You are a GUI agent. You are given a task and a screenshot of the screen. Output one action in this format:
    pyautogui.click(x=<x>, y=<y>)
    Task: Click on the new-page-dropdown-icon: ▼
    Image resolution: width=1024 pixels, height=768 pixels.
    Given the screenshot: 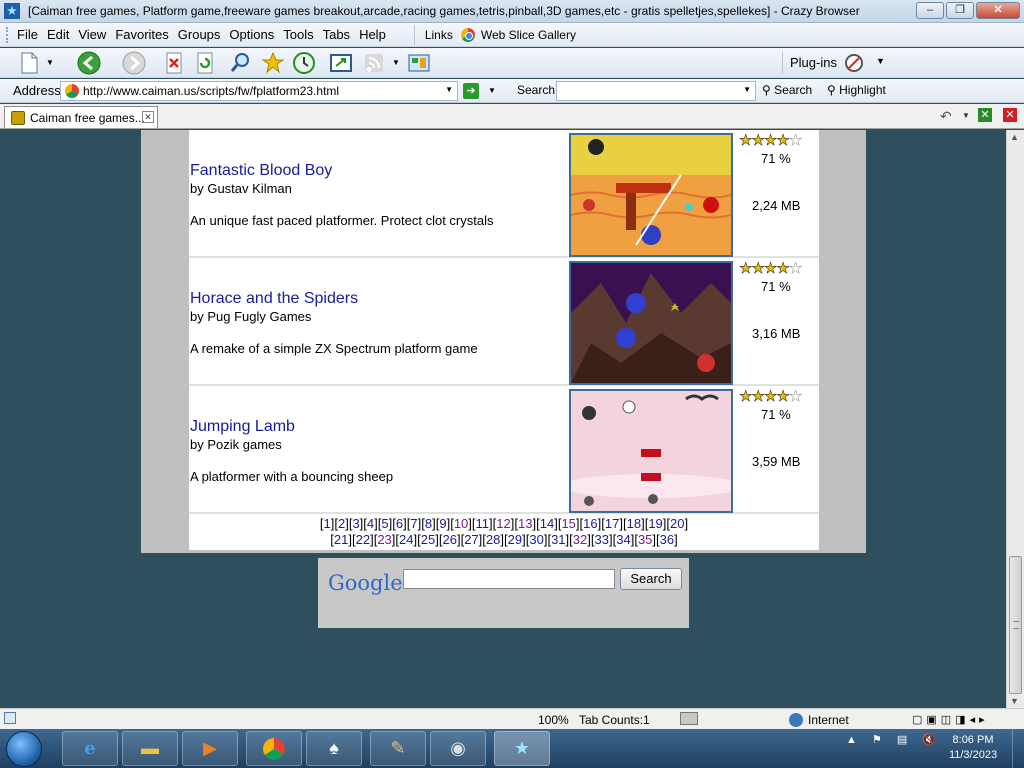 What is the action you would take?
    pyautogui.click(x=50, y=62)
    